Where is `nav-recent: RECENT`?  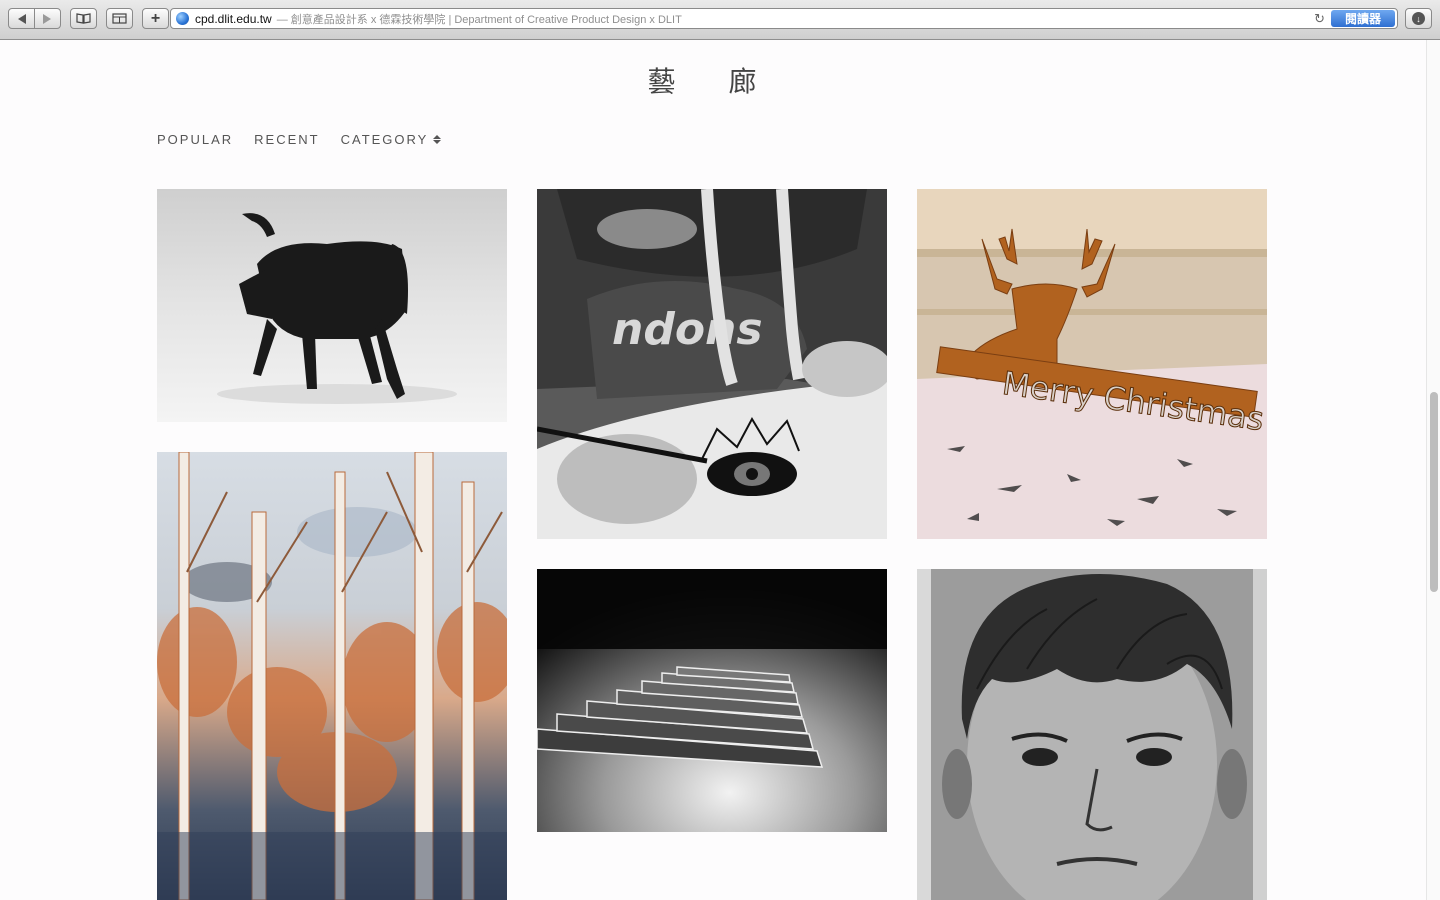
nav-recent: RECENT is located at coordinates (286, 139).